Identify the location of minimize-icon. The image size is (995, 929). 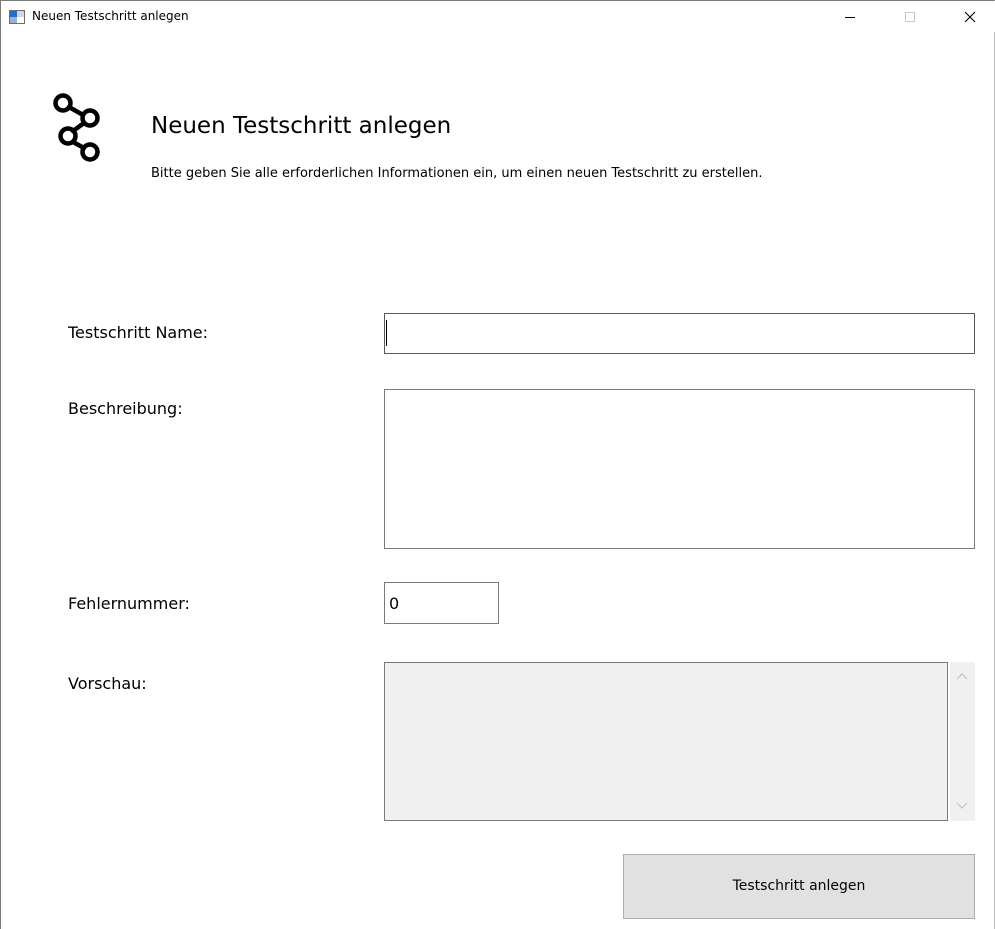
(850, 17).